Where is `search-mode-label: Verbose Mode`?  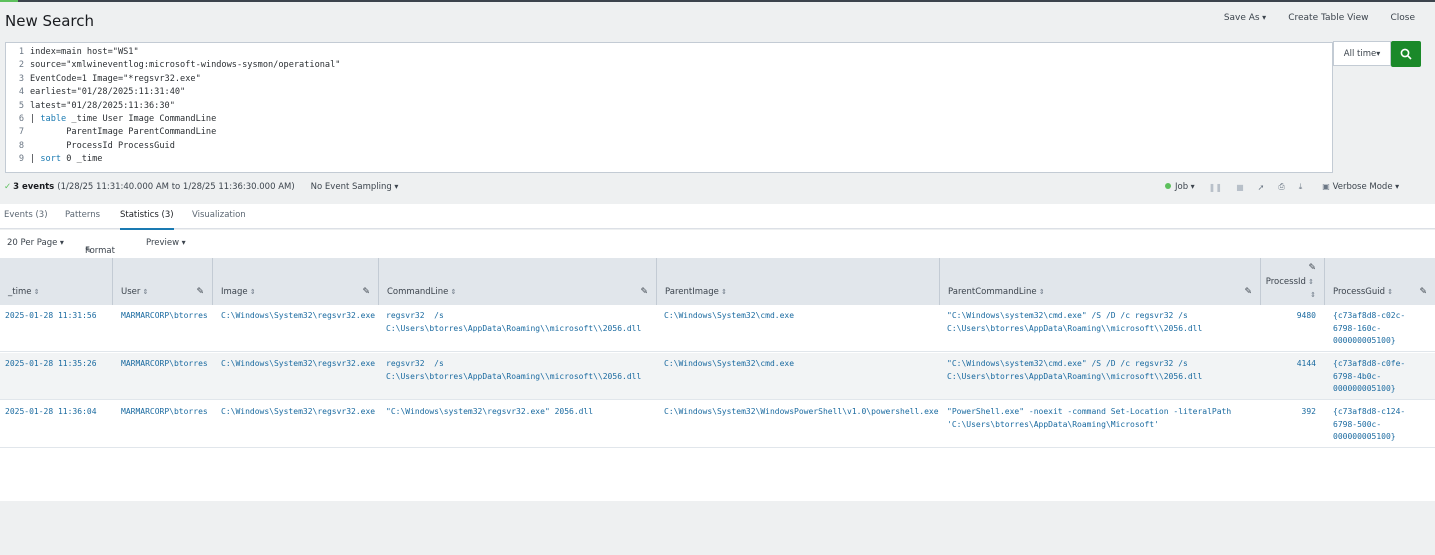
search-mode-label: Verbose Mode is located at coordinates (1366, 187).